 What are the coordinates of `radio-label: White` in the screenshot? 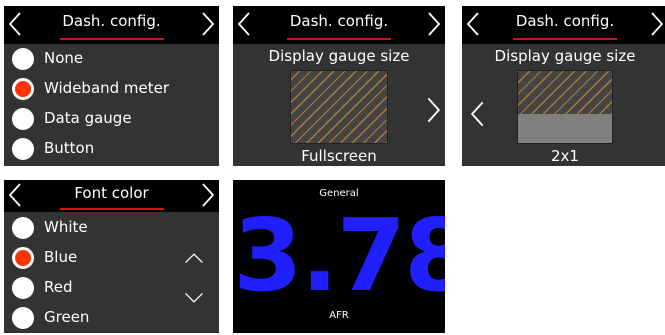 It's located at (66, 227).